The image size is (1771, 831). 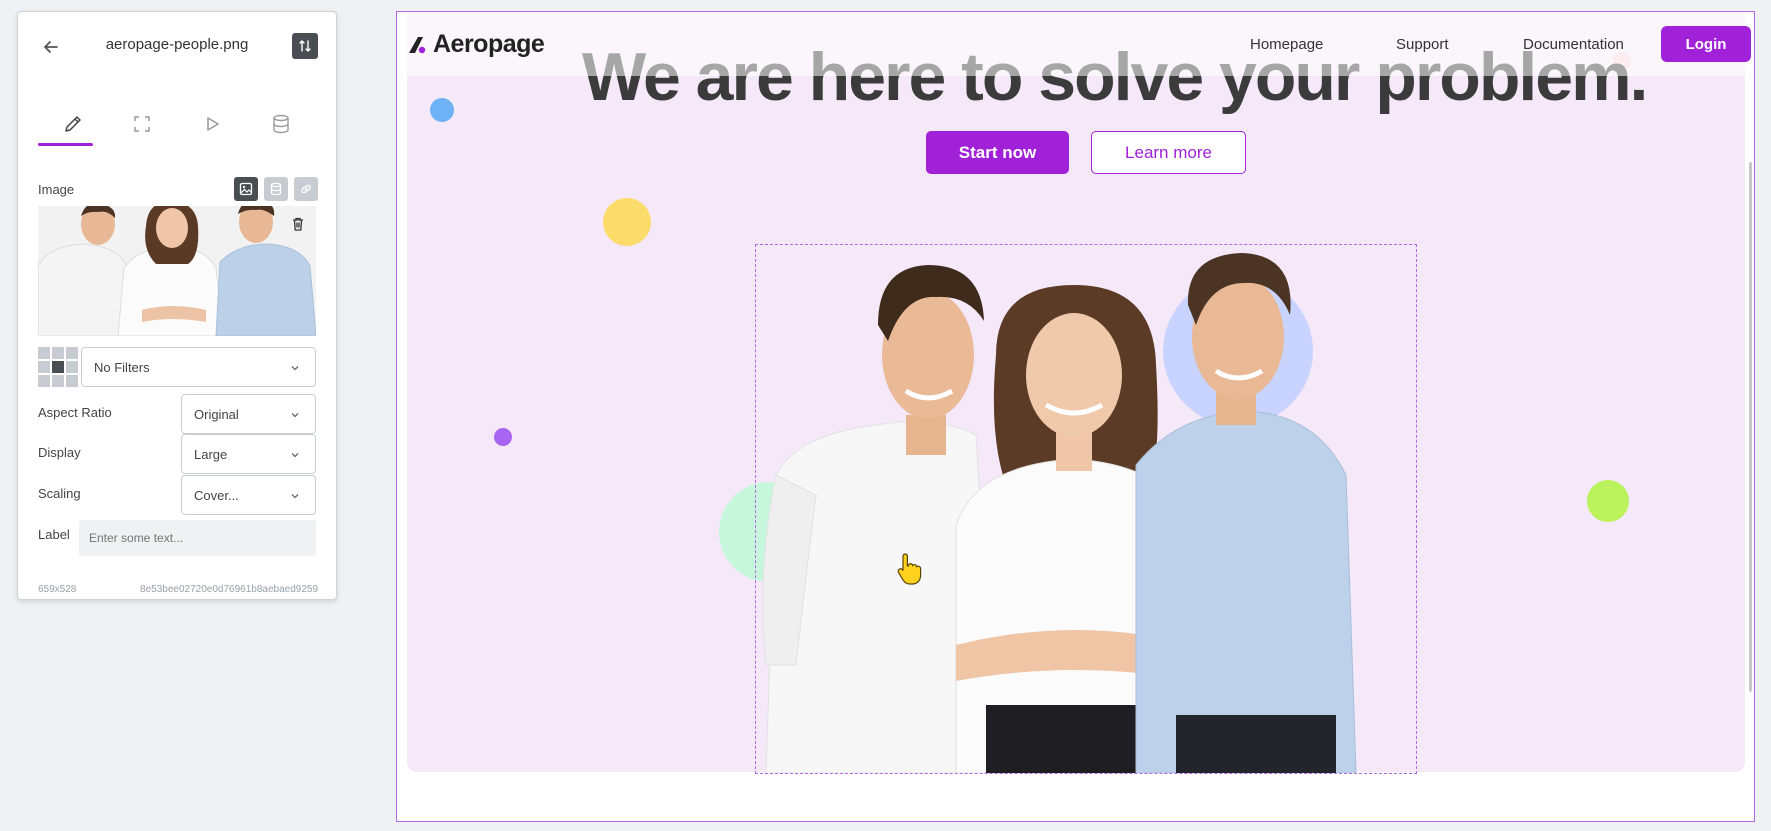 What do you see at coordinates (229, 589) in the screenshot?
I see `image-hash: 8e53bee02720e0d76961b8aebaed9259` at bounding box center [229, 589].